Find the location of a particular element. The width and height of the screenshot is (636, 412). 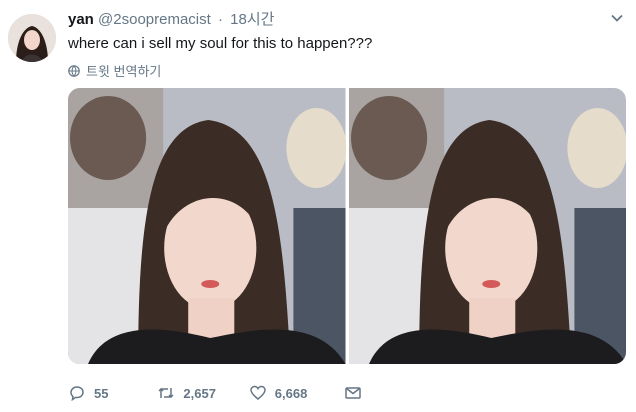

globe-icon is located at coordinates (74, 70).